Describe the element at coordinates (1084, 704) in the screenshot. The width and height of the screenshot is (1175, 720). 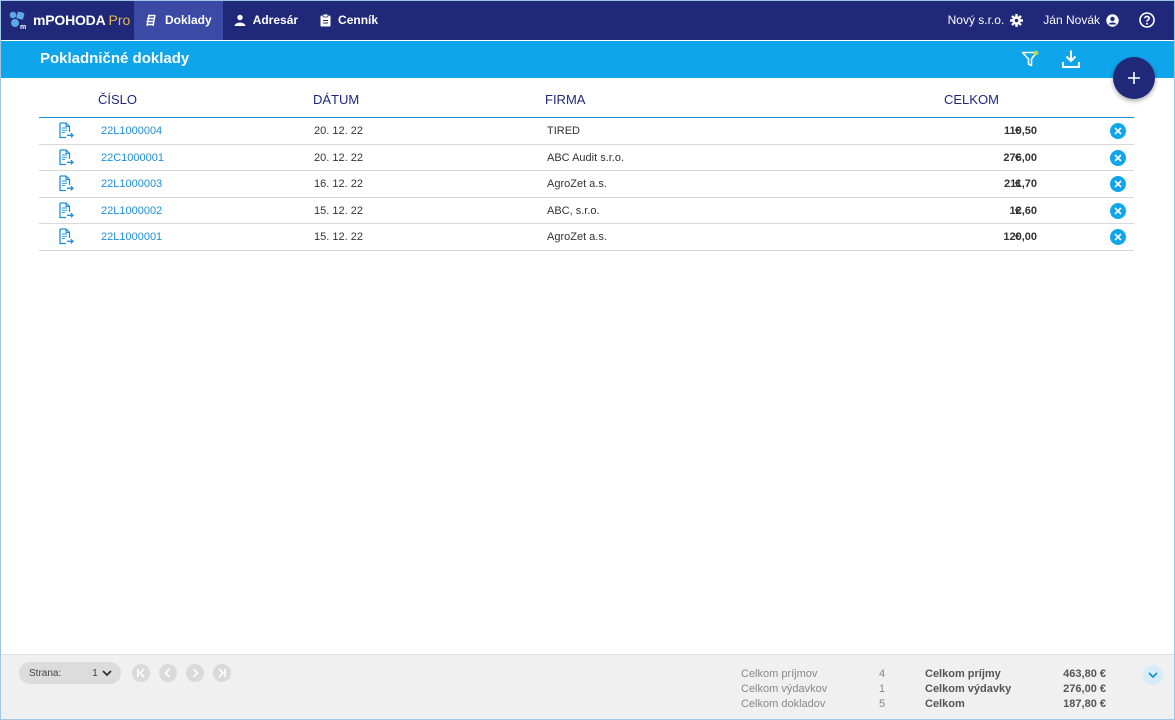
I see `total-value: 187,80 €` at that location.